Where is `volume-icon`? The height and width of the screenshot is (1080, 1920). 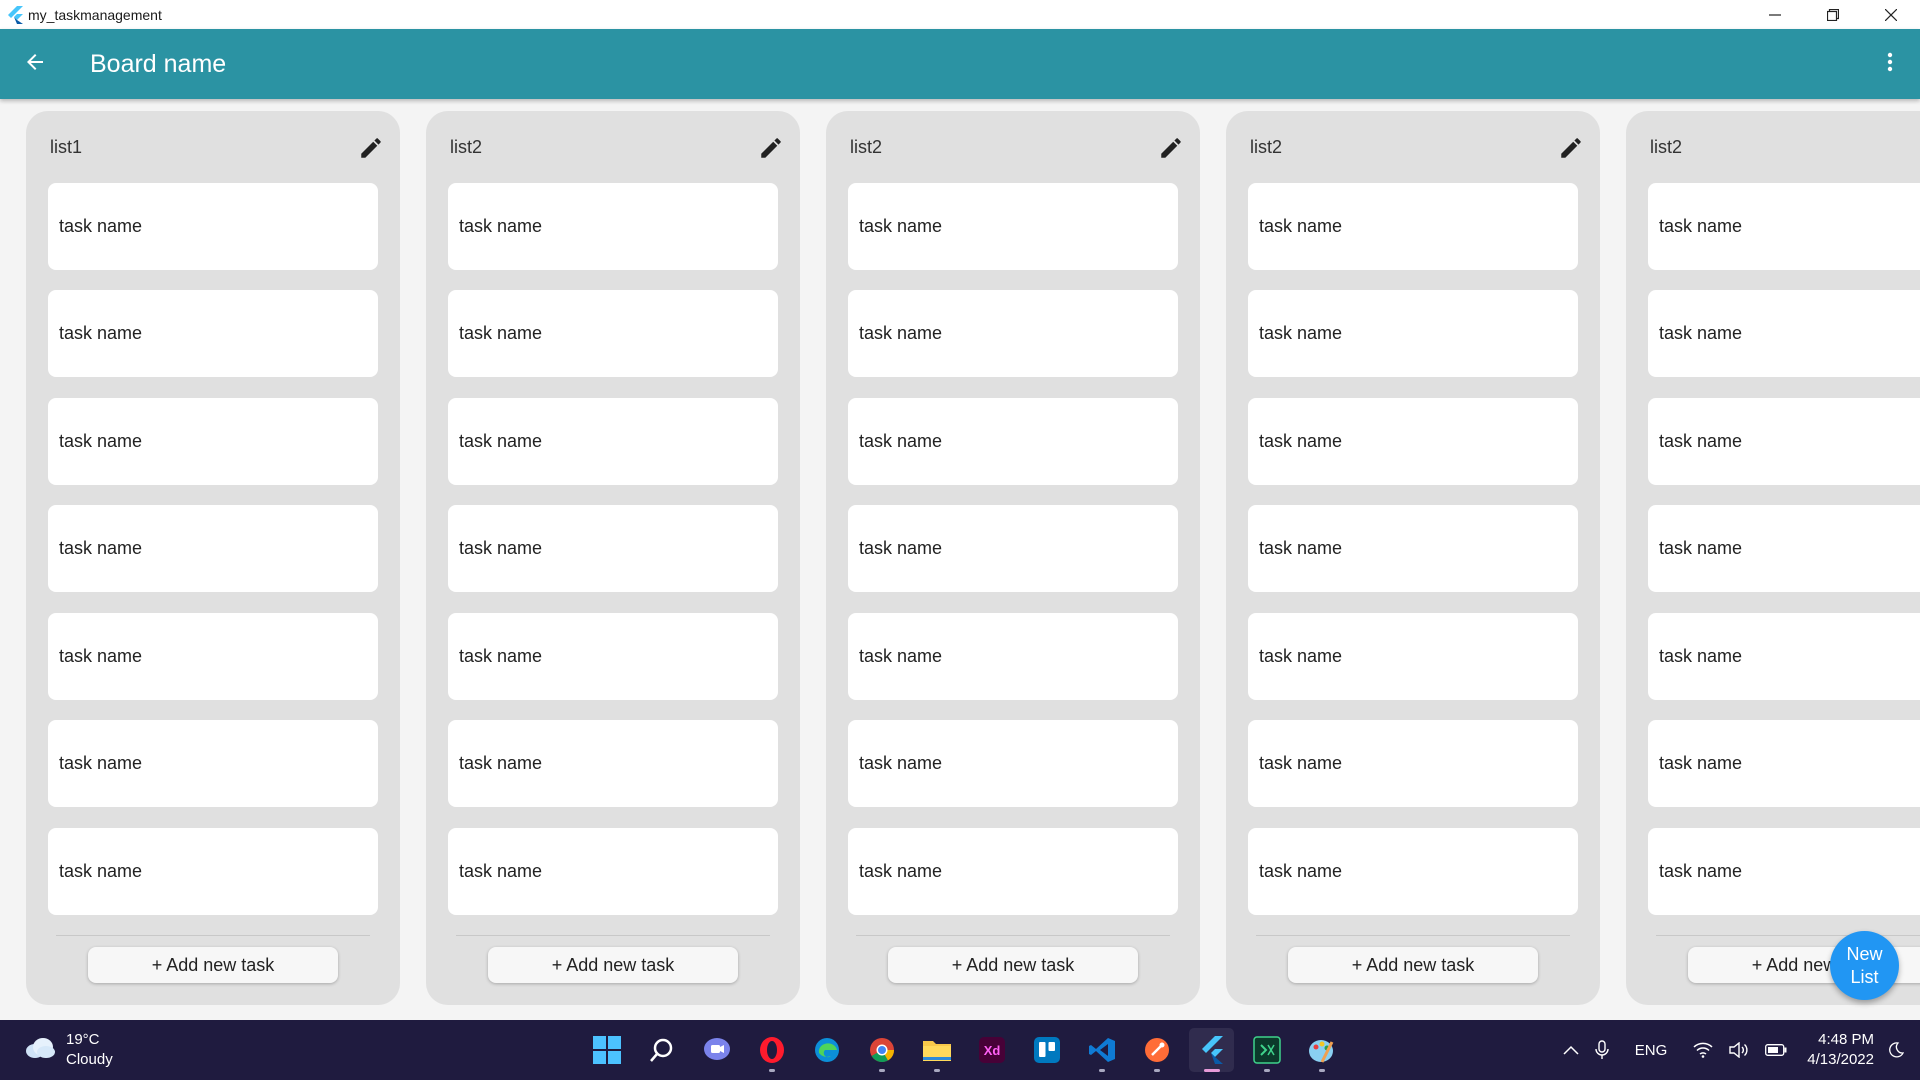
volume-icon is located at coordinates (1739, 1050).